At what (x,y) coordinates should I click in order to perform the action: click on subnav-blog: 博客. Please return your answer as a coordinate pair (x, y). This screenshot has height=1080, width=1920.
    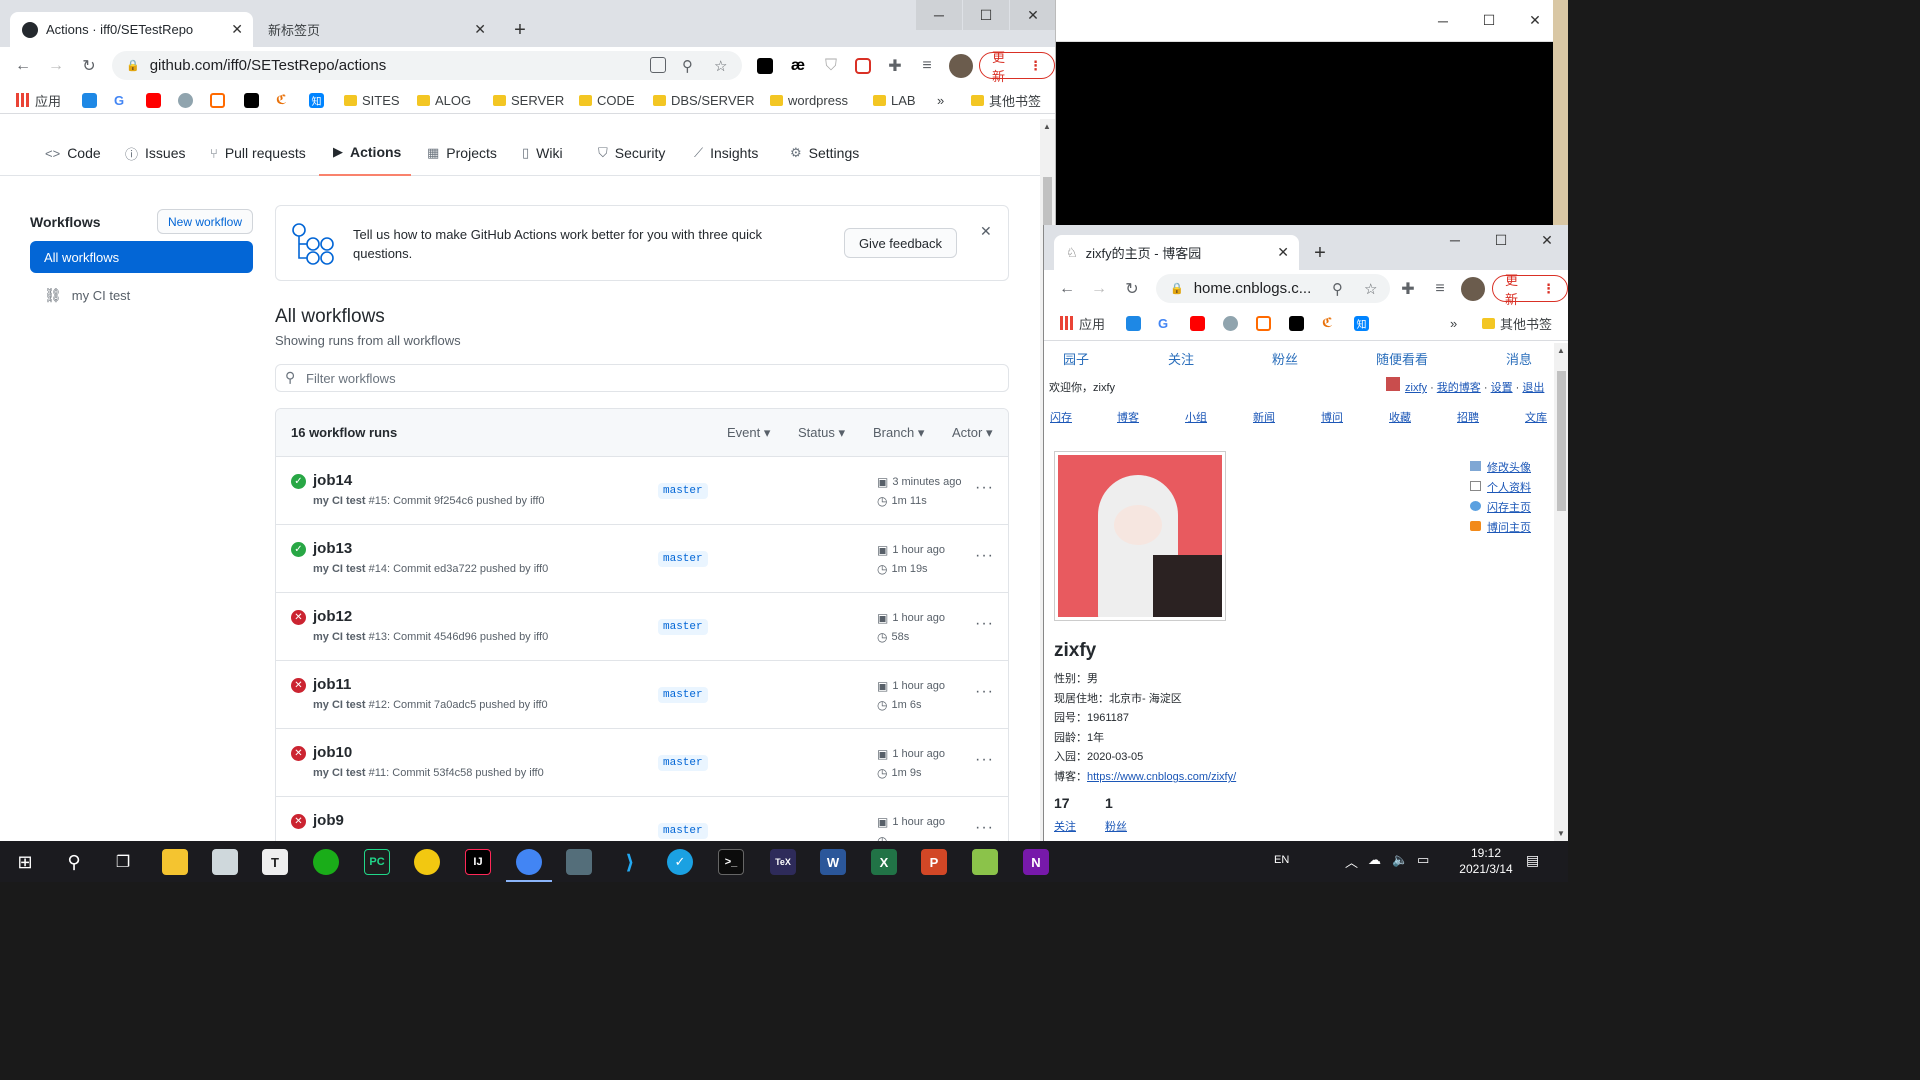
    Looking at the image, I should click on (1128, 417).